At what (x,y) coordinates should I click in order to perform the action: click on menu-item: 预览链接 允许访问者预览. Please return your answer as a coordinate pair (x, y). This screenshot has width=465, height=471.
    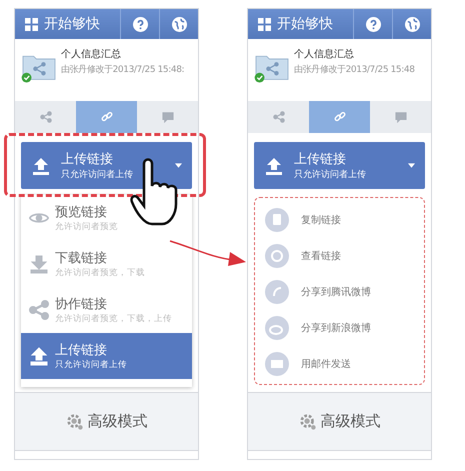
    Looking at the image, I should click on (106, 218).